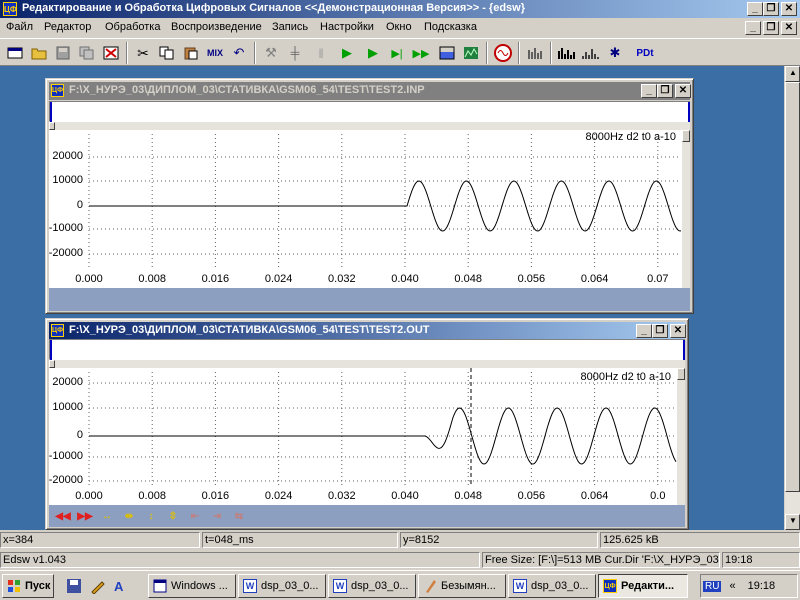 The height and width of the screenshot is (600, 800). I want to click on pause-icon: ‖, so click(321, 53).